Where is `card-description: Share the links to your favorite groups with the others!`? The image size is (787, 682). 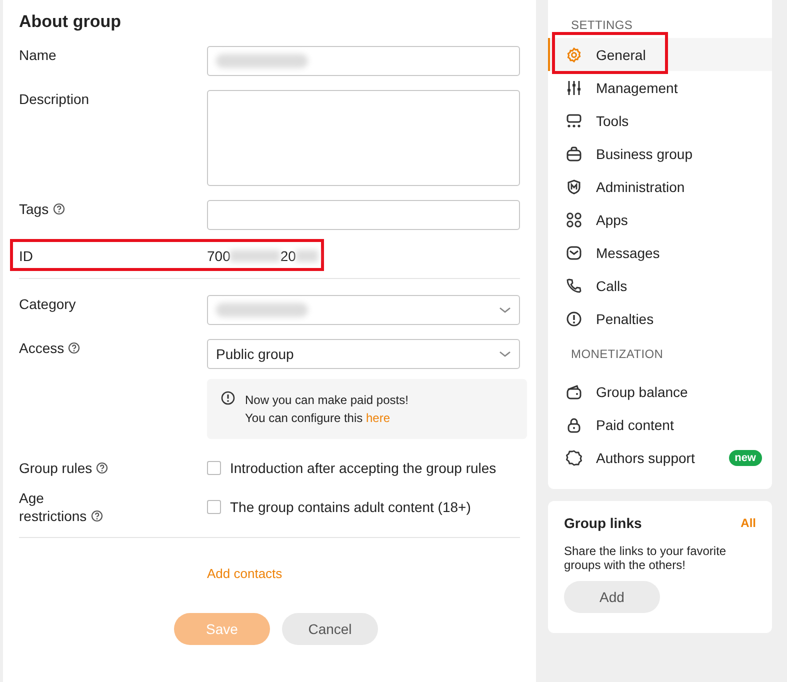
card-description: Share the links to your favorite groups with the others! is located at coordinates (646, 558).